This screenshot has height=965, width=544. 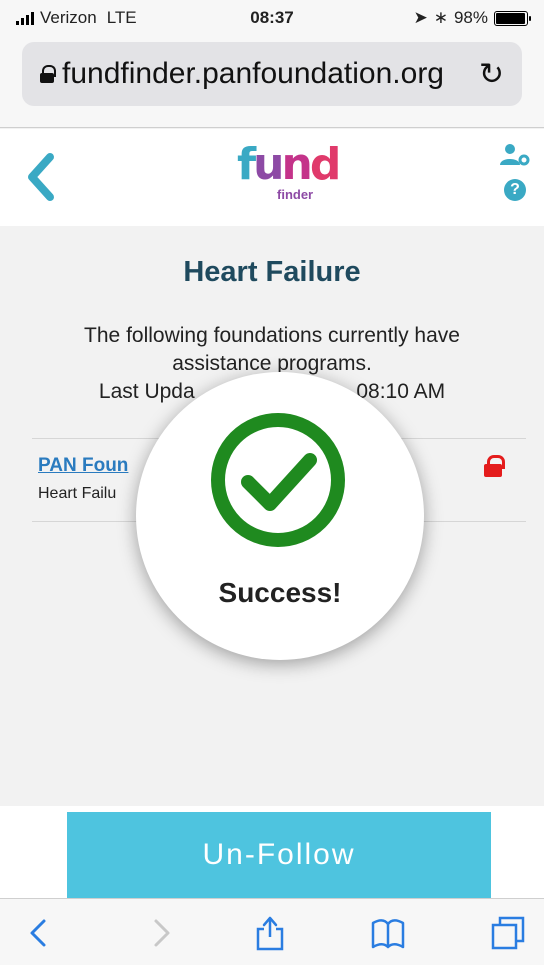 What do you see at coordinates (388, 933) in the screenshot?
I see `bookmarks-icon` at bounding box center [388, 933].